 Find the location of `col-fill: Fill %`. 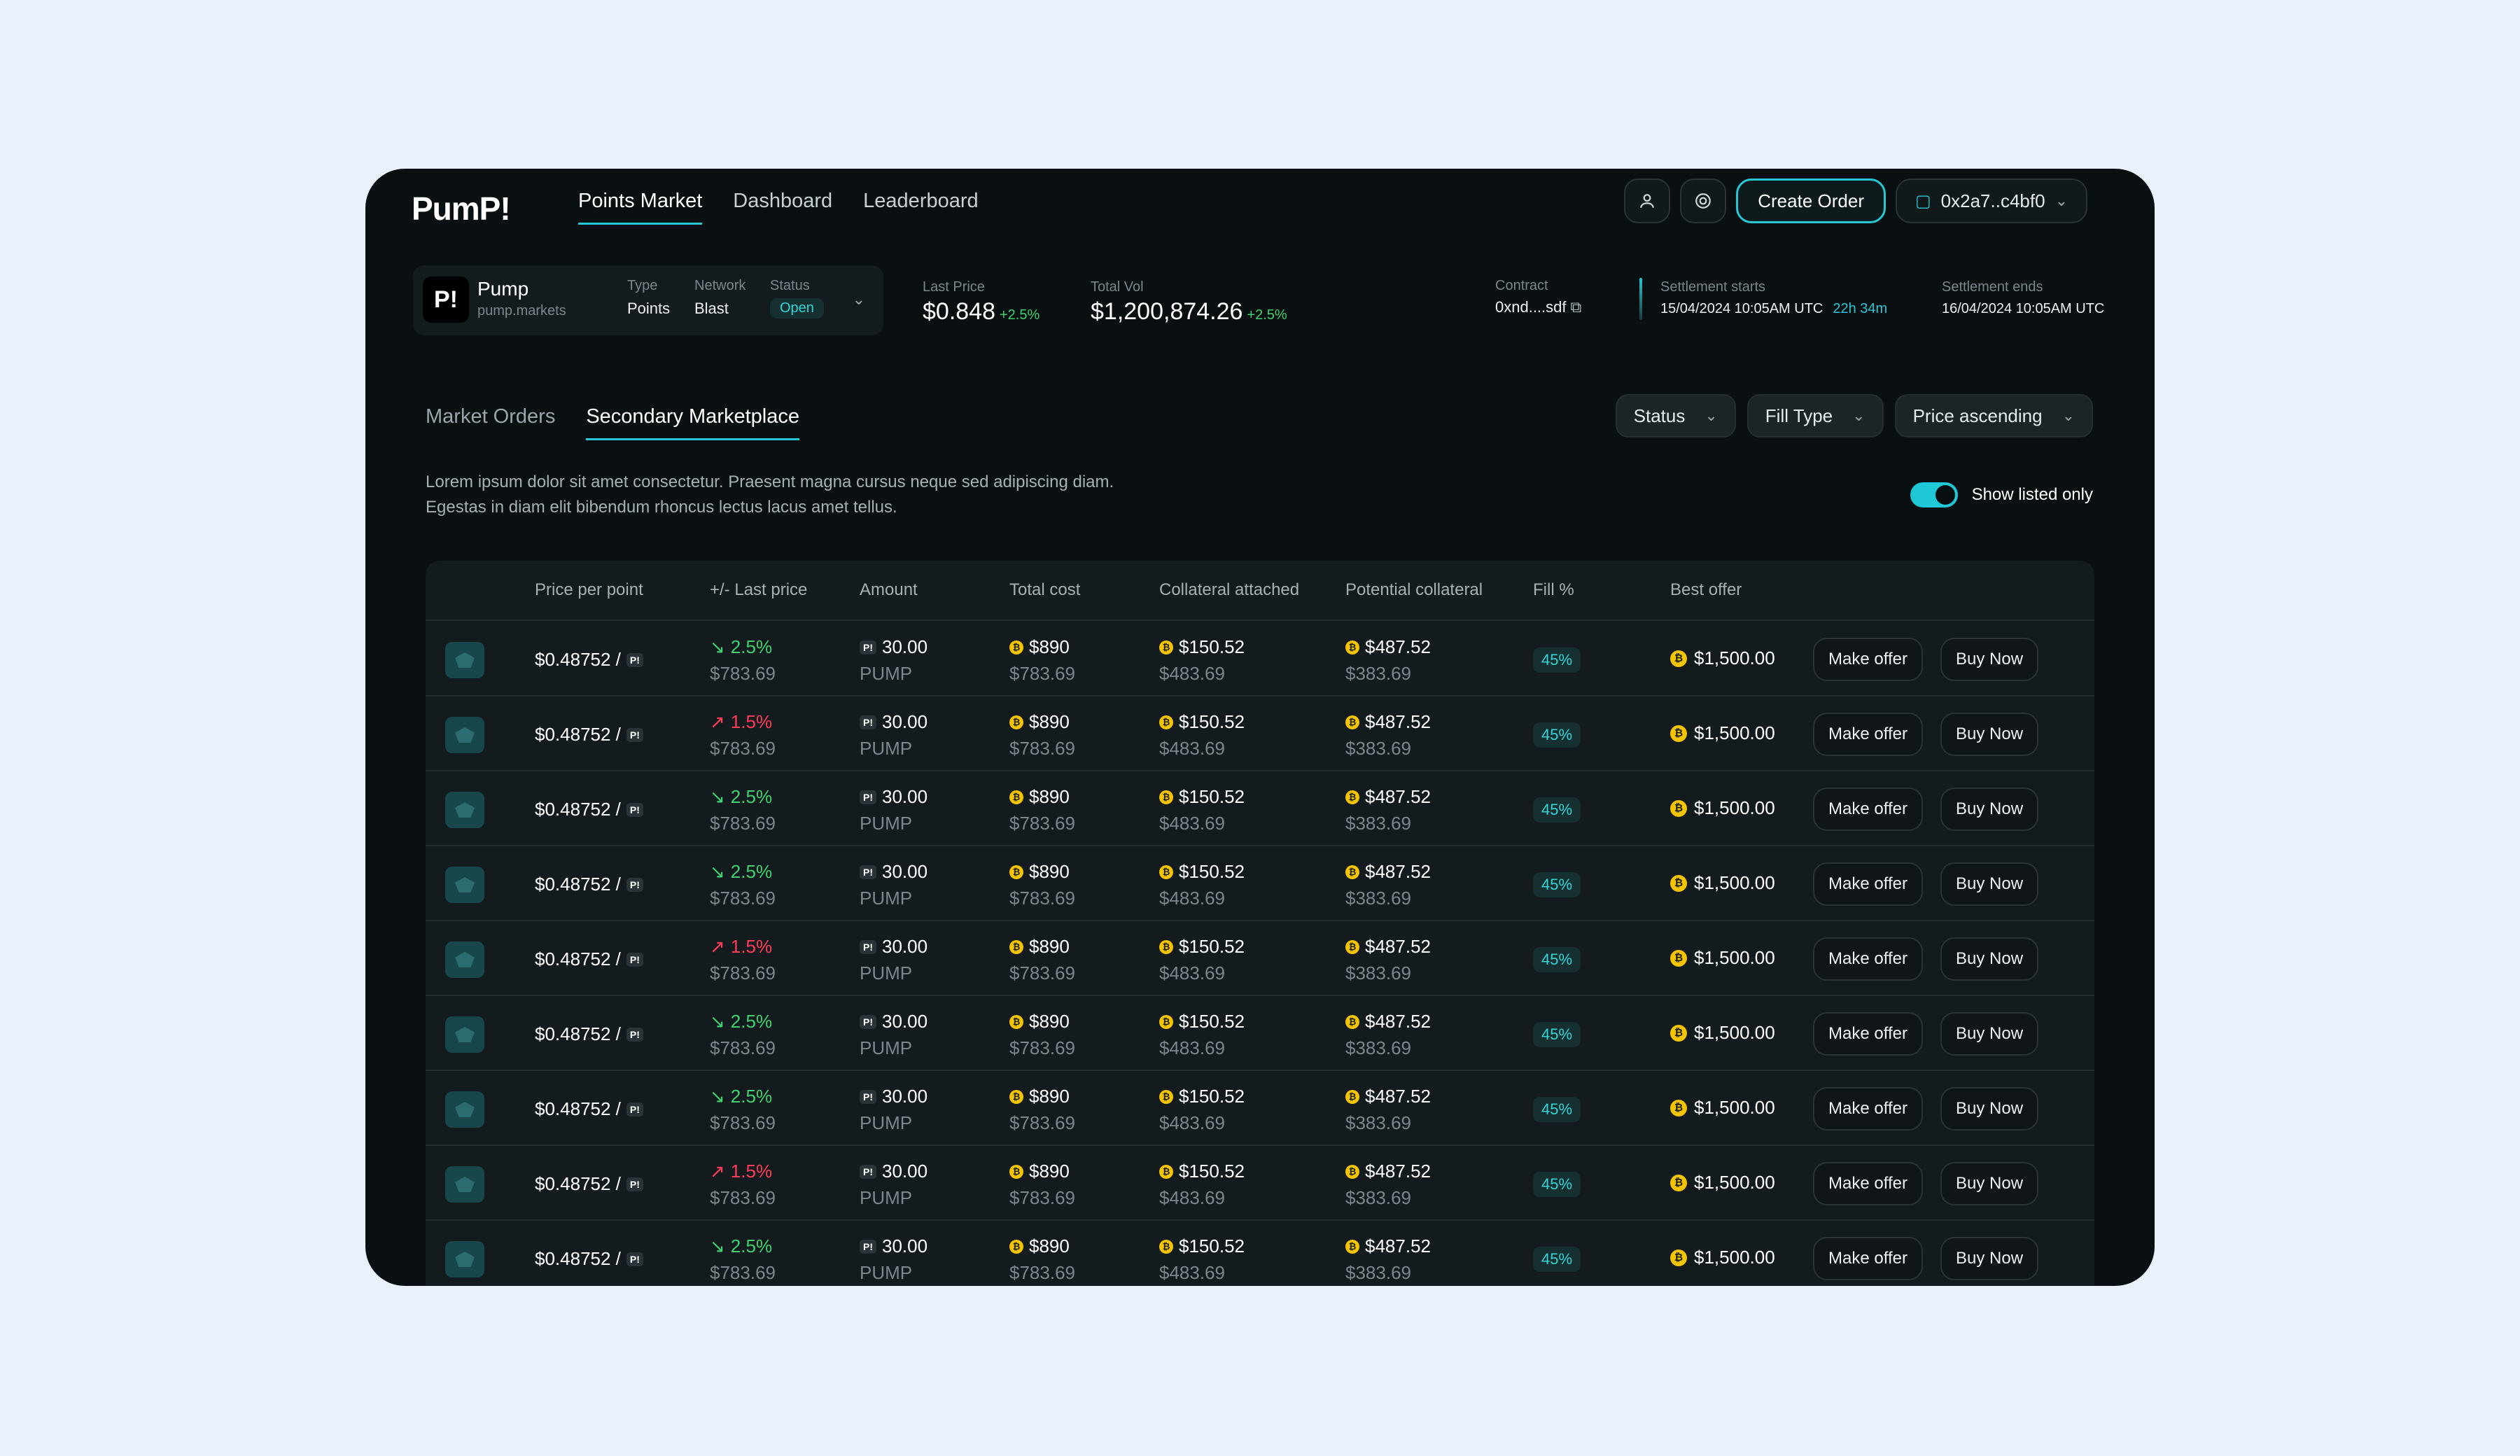

col-fill: Fill % is located at coordinates (1553, 590).